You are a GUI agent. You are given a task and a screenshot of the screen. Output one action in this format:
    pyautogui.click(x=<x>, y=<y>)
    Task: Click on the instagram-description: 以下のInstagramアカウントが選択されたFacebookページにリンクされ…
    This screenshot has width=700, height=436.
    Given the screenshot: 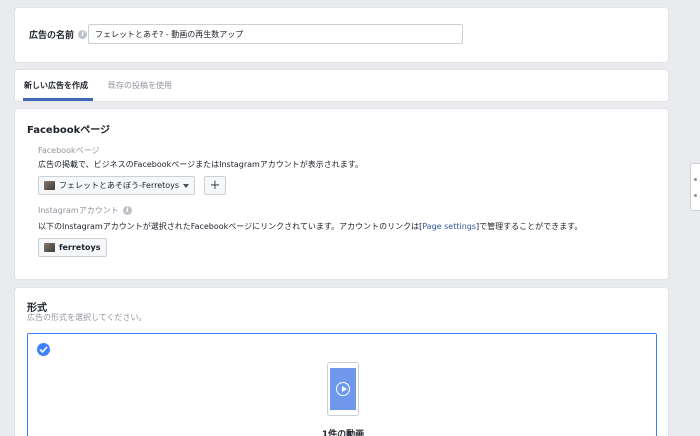 What is the action you would take?
    pyautogui.click(x=310, y=226)
    